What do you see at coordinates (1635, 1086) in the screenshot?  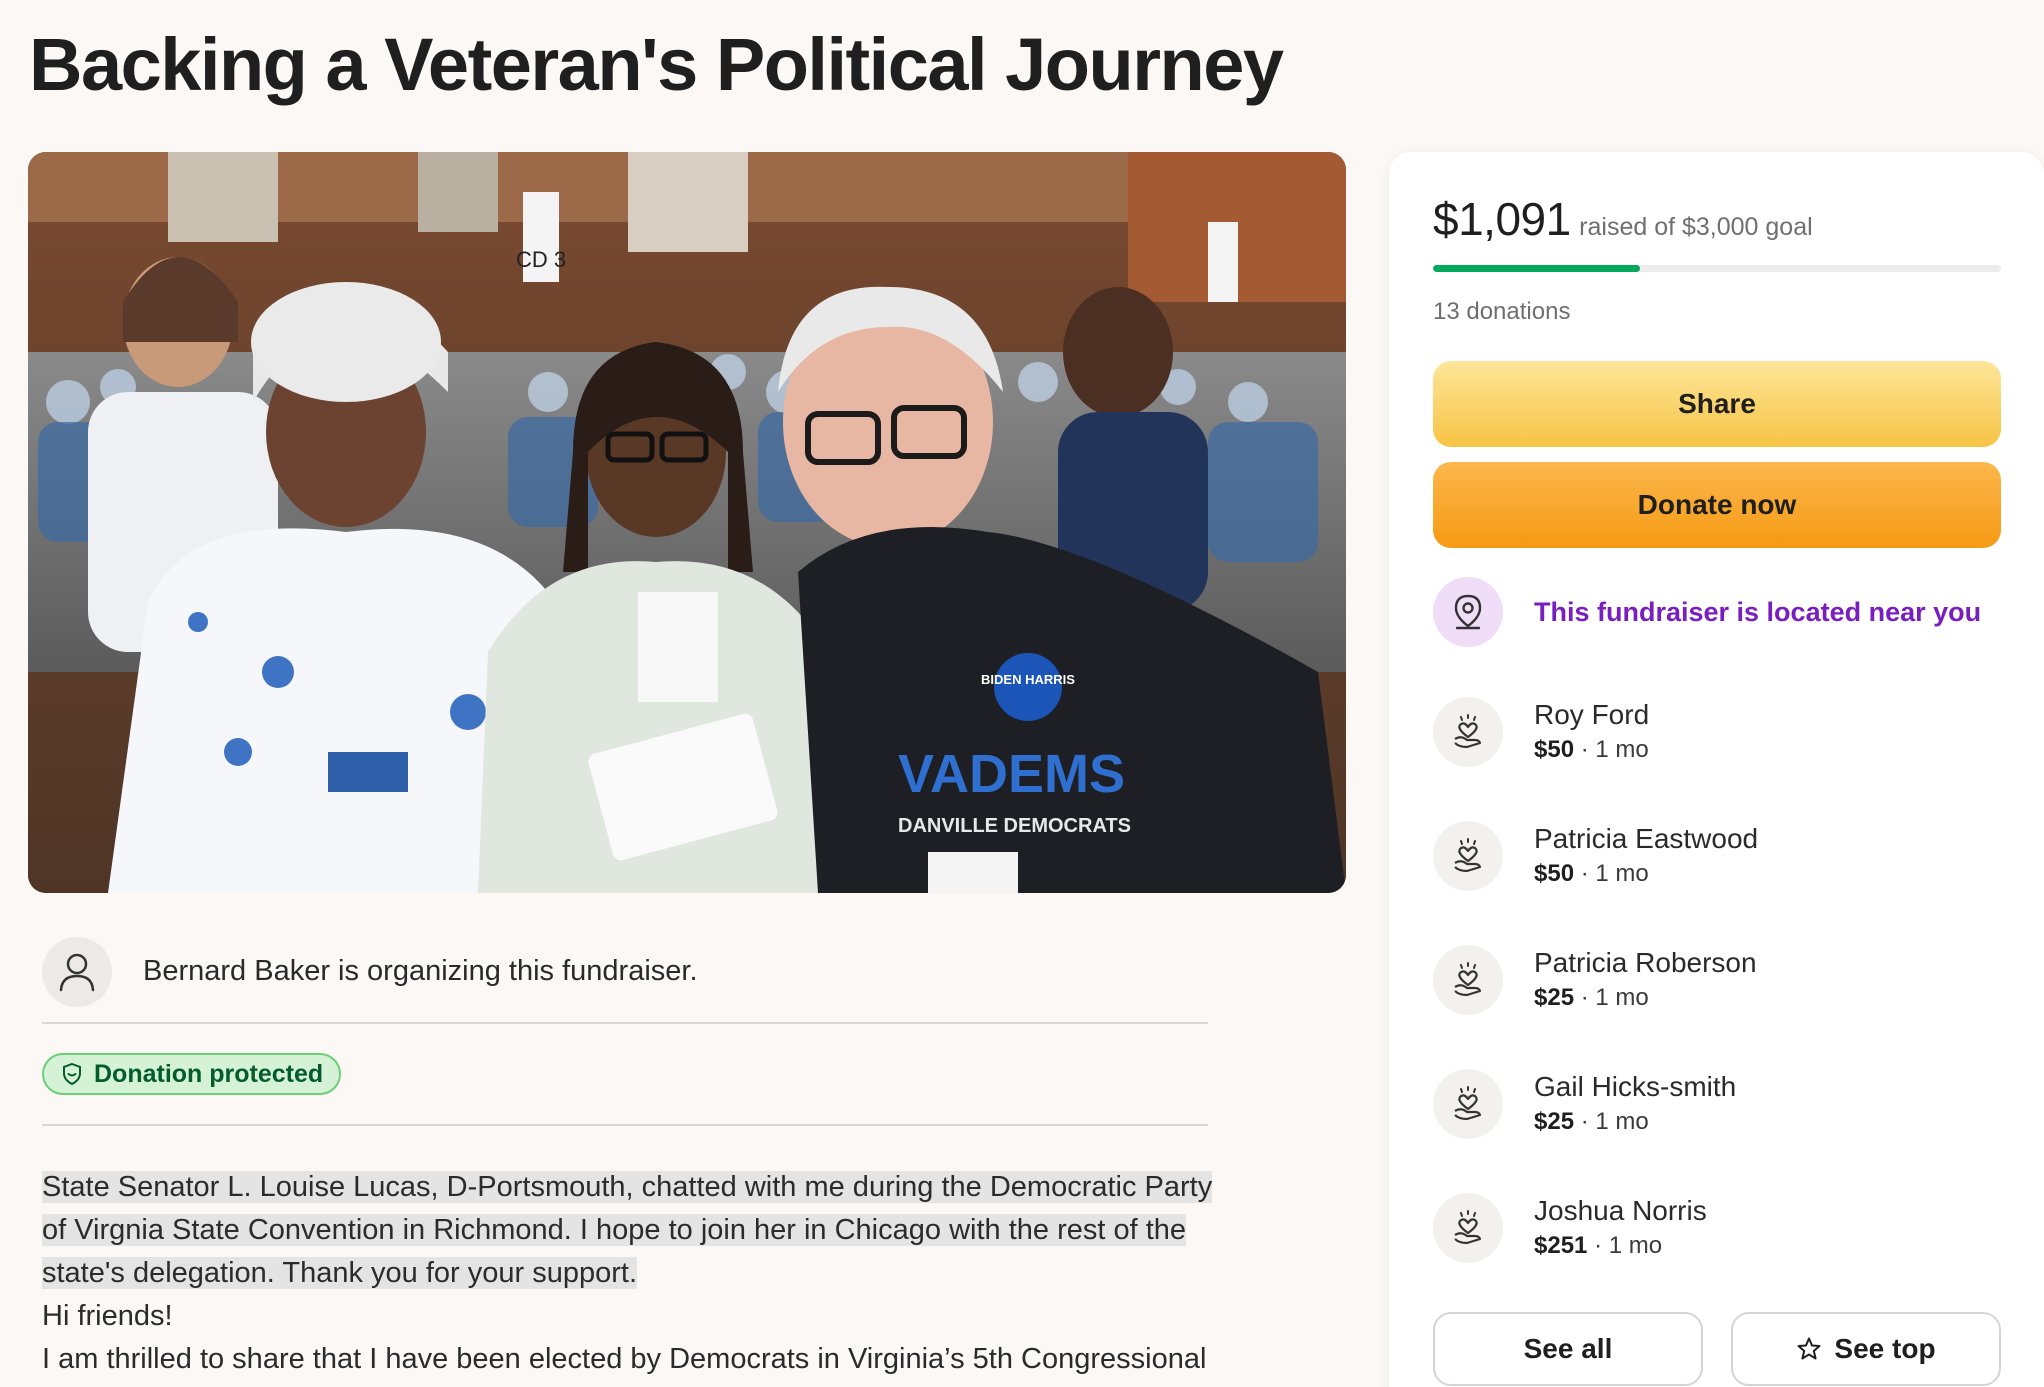 I see `donor-name: Gail Hicks-smith` at bounding box center [1635, 1086].